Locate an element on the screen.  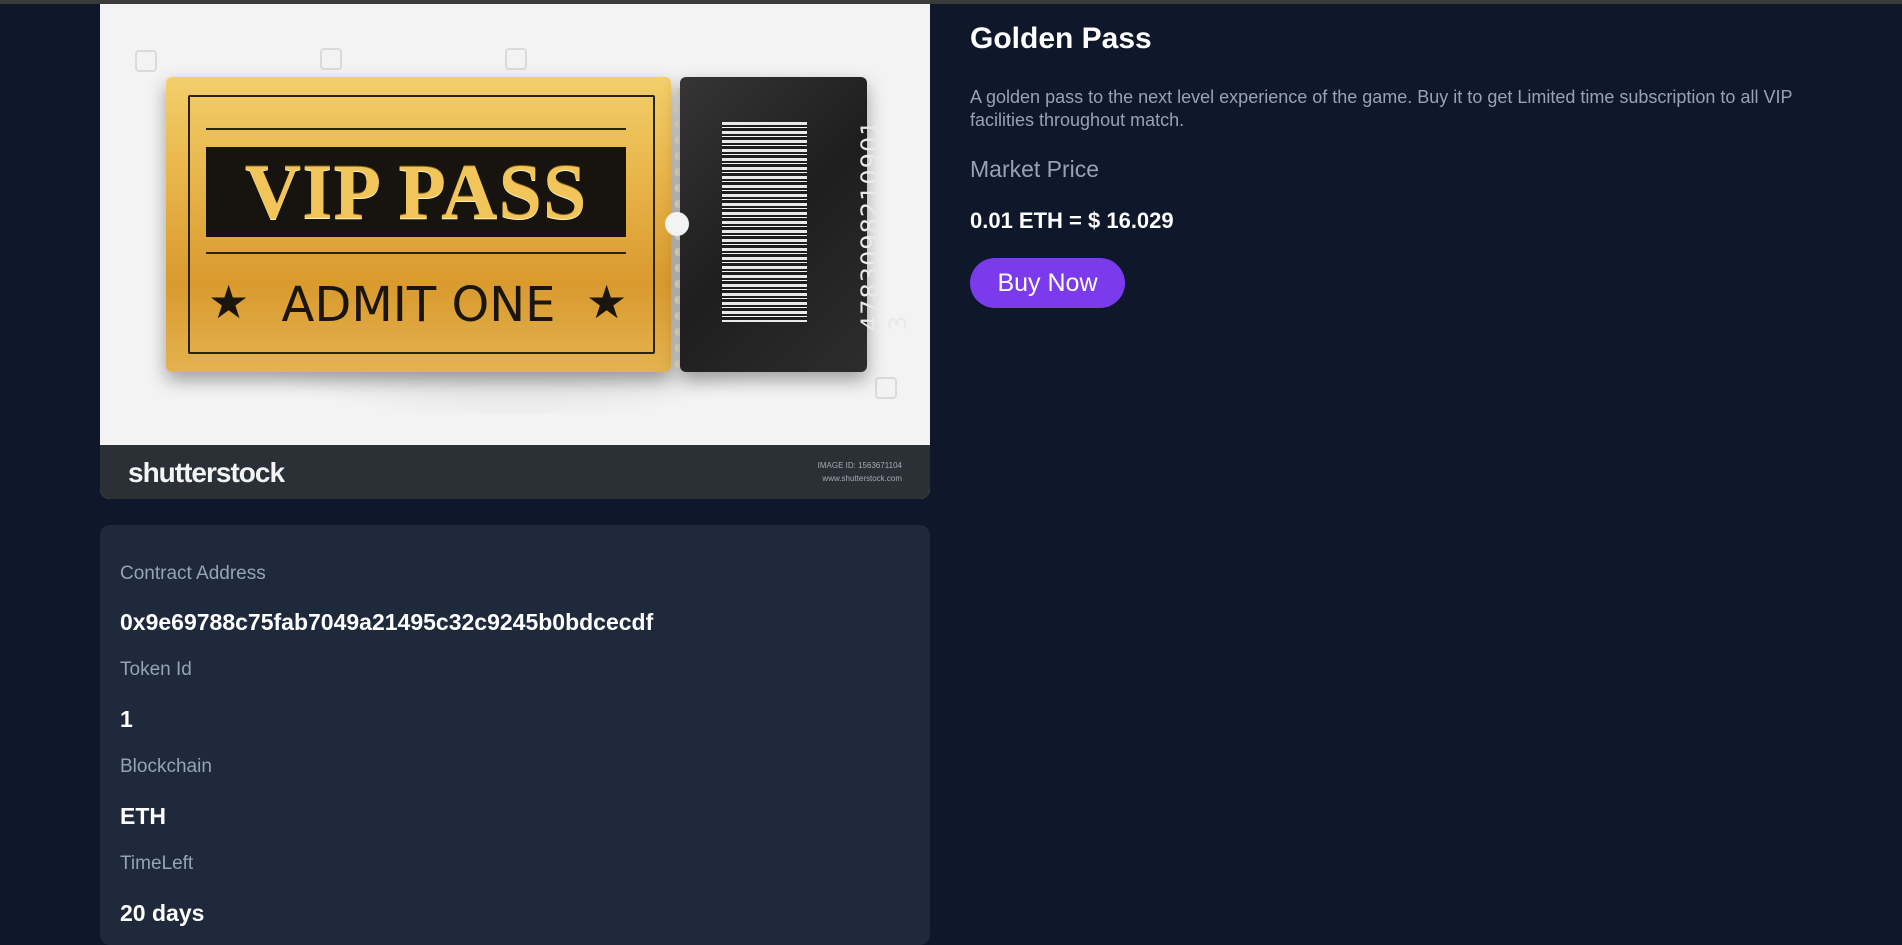
buy-now-button: Buy Now is located at coordinates (1047, 283).